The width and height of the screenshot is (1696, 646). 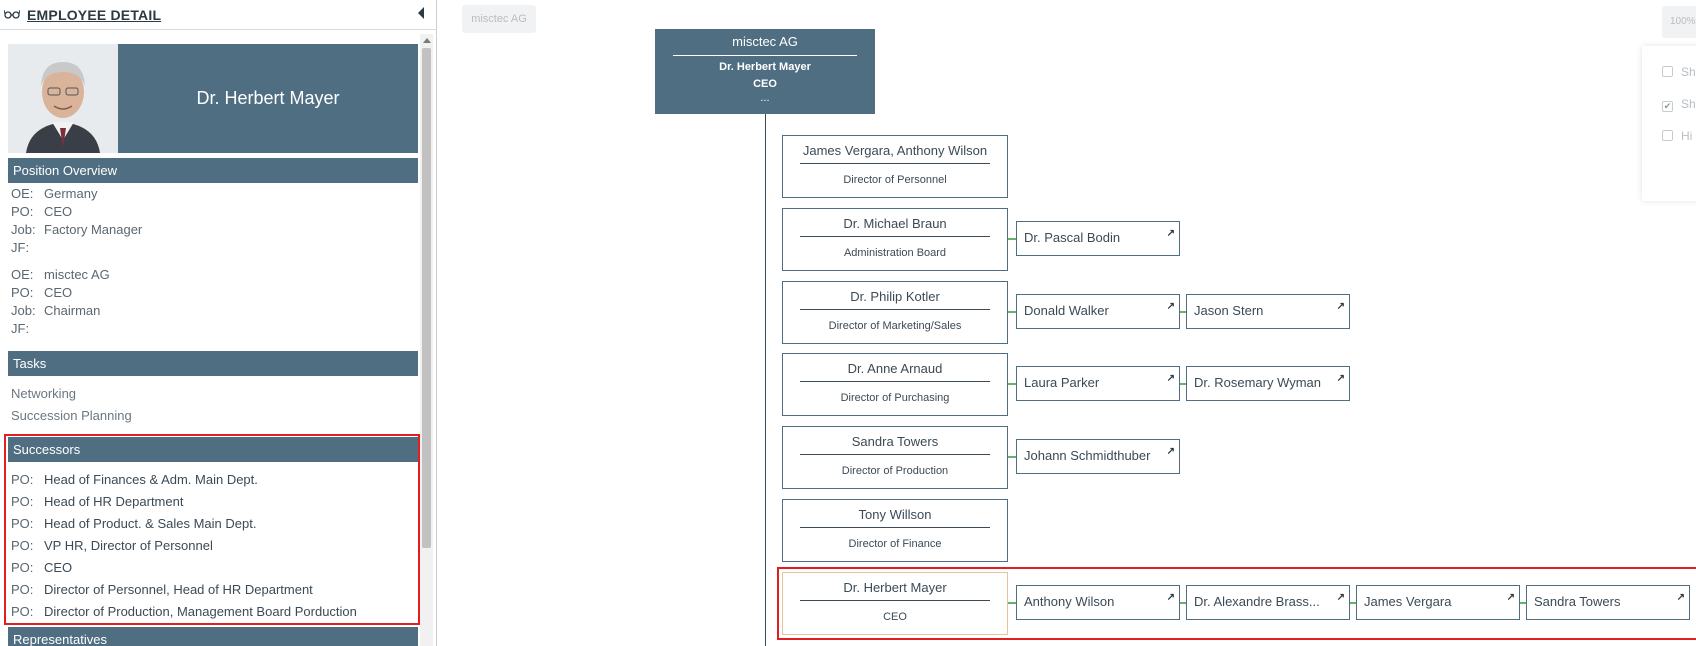 What do you see at coordinates (895, 441) in the screenshot?
I see `node-person-name: Sandra Towers` at bounding box center [895, 441].